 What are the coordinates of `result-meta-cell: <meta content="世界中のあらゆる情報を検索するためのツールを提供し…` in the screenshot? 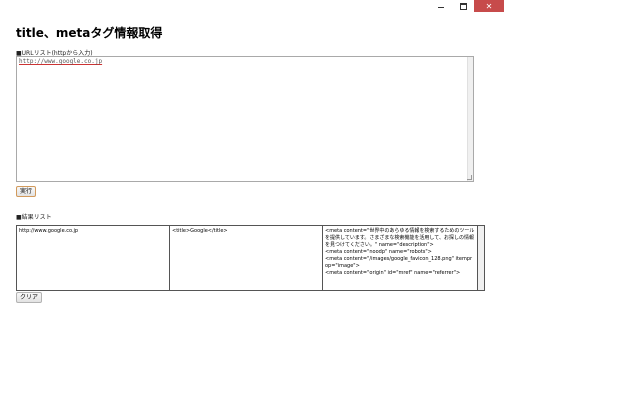 It's located at (400, 258).